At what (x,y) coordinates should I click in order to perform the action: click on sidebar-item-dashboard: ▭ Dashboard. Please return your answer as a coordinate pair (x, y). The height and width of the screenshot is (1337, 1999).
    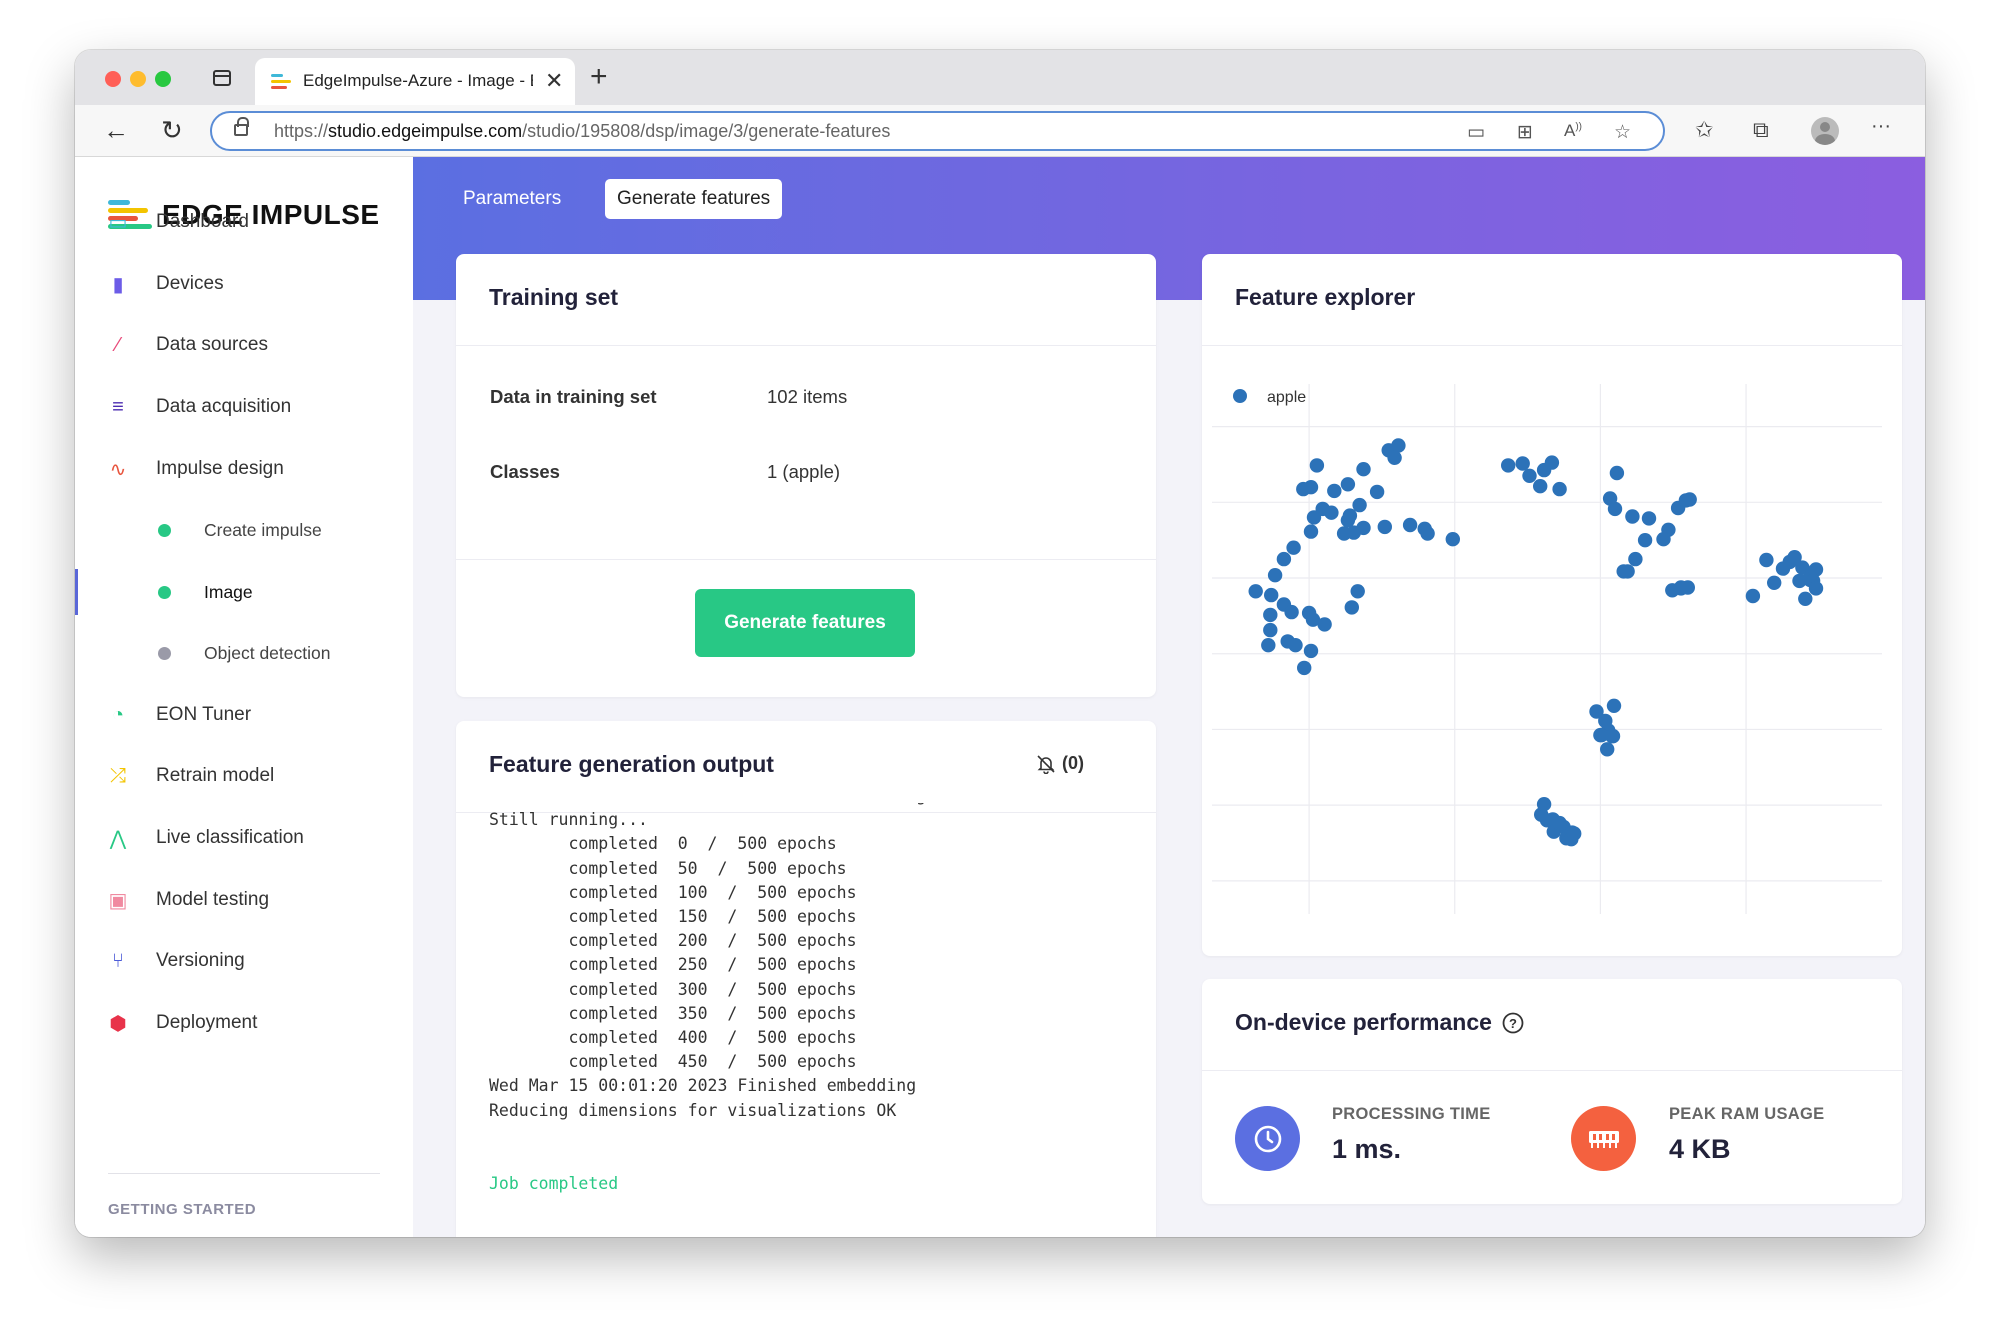
    Looking at the image, I should click on (244, 222).